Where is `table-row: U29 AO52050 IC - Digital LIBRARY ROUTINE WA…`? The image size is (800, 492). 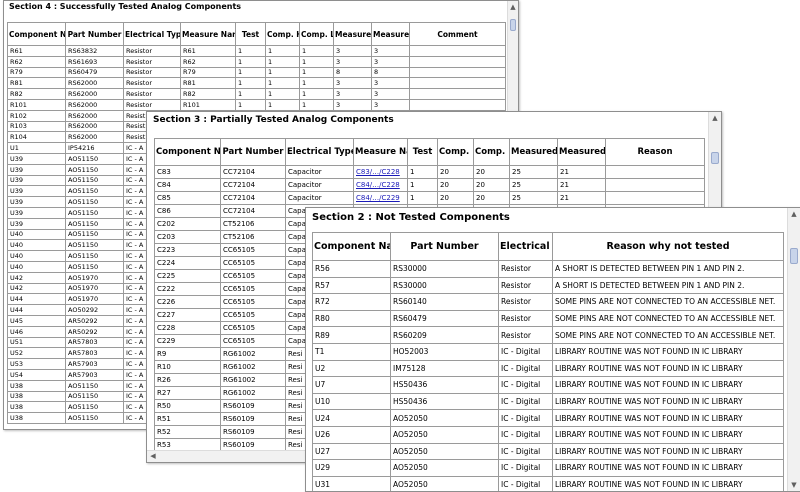 table-row: U29 AO52050 IC - Digital LIBRARY ROUTINE WA… is located at coordinates (548, 468).